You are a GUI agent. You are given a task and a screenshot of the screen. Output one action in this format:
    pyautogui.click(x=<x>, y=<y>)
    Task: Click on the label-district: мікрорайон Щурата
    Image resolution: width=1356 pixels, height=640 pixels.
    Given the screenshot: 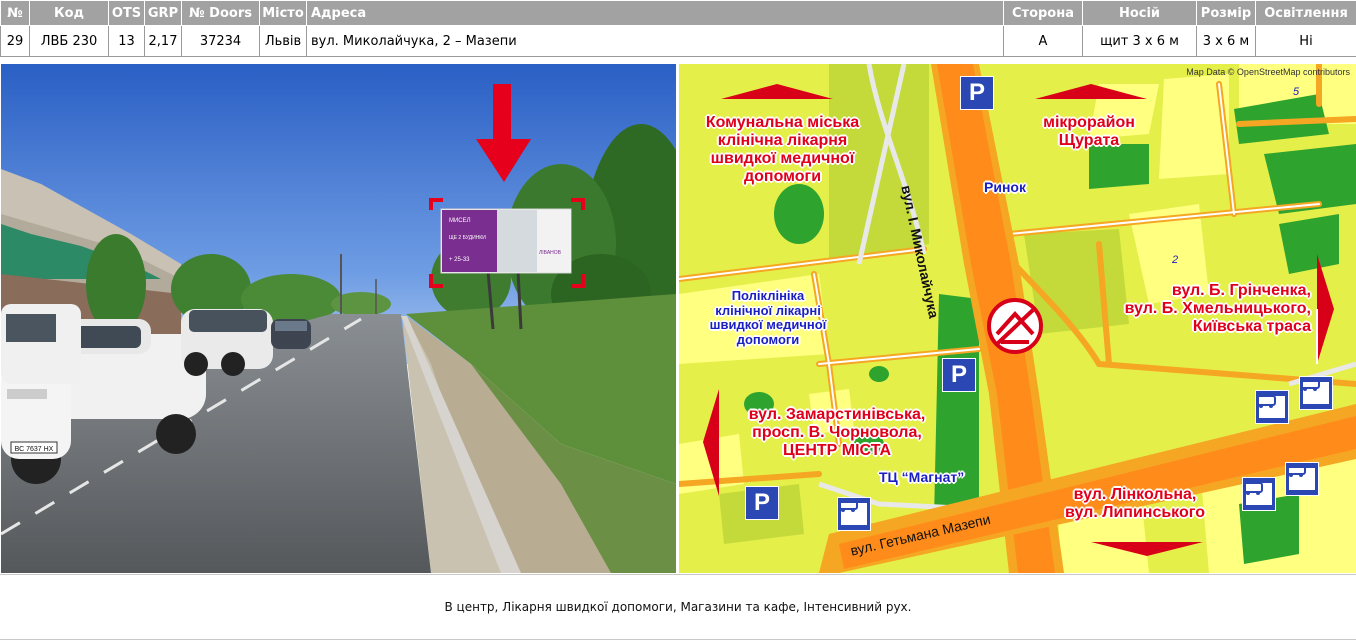 What is the action you would take?
    pyautogui.click(x=1089, y=131)
    